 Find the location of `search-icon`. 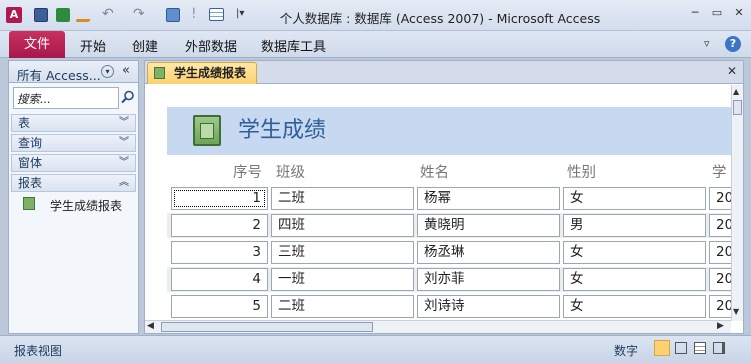

search-icon is located at coordinates (128, 97).